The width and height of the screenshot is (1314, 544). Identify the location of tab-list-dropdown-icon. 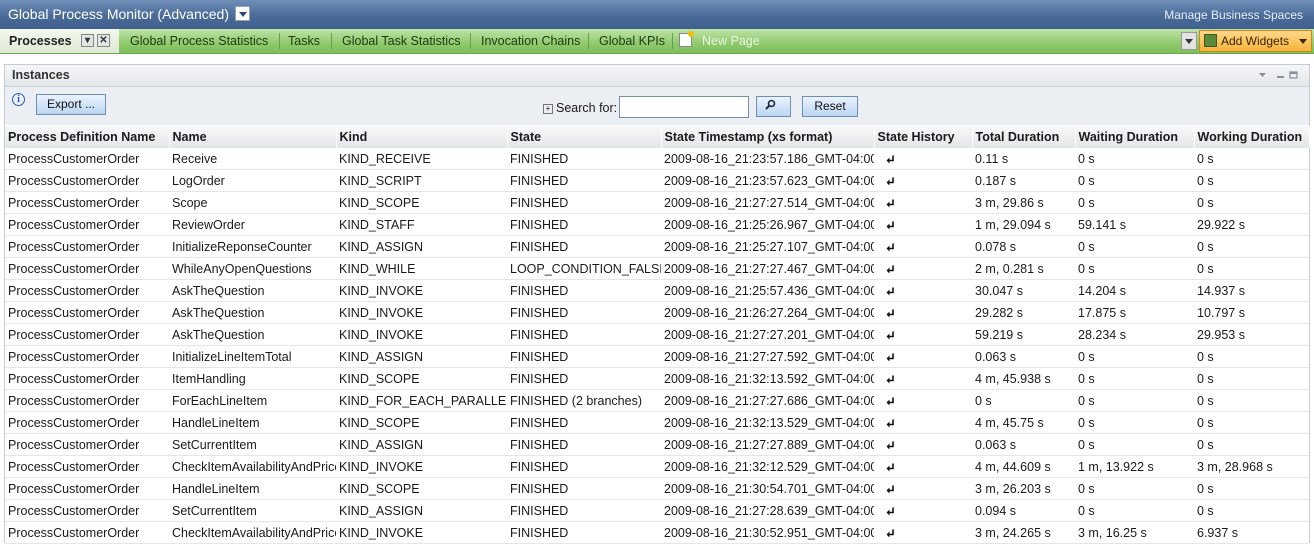
(1189, 41).